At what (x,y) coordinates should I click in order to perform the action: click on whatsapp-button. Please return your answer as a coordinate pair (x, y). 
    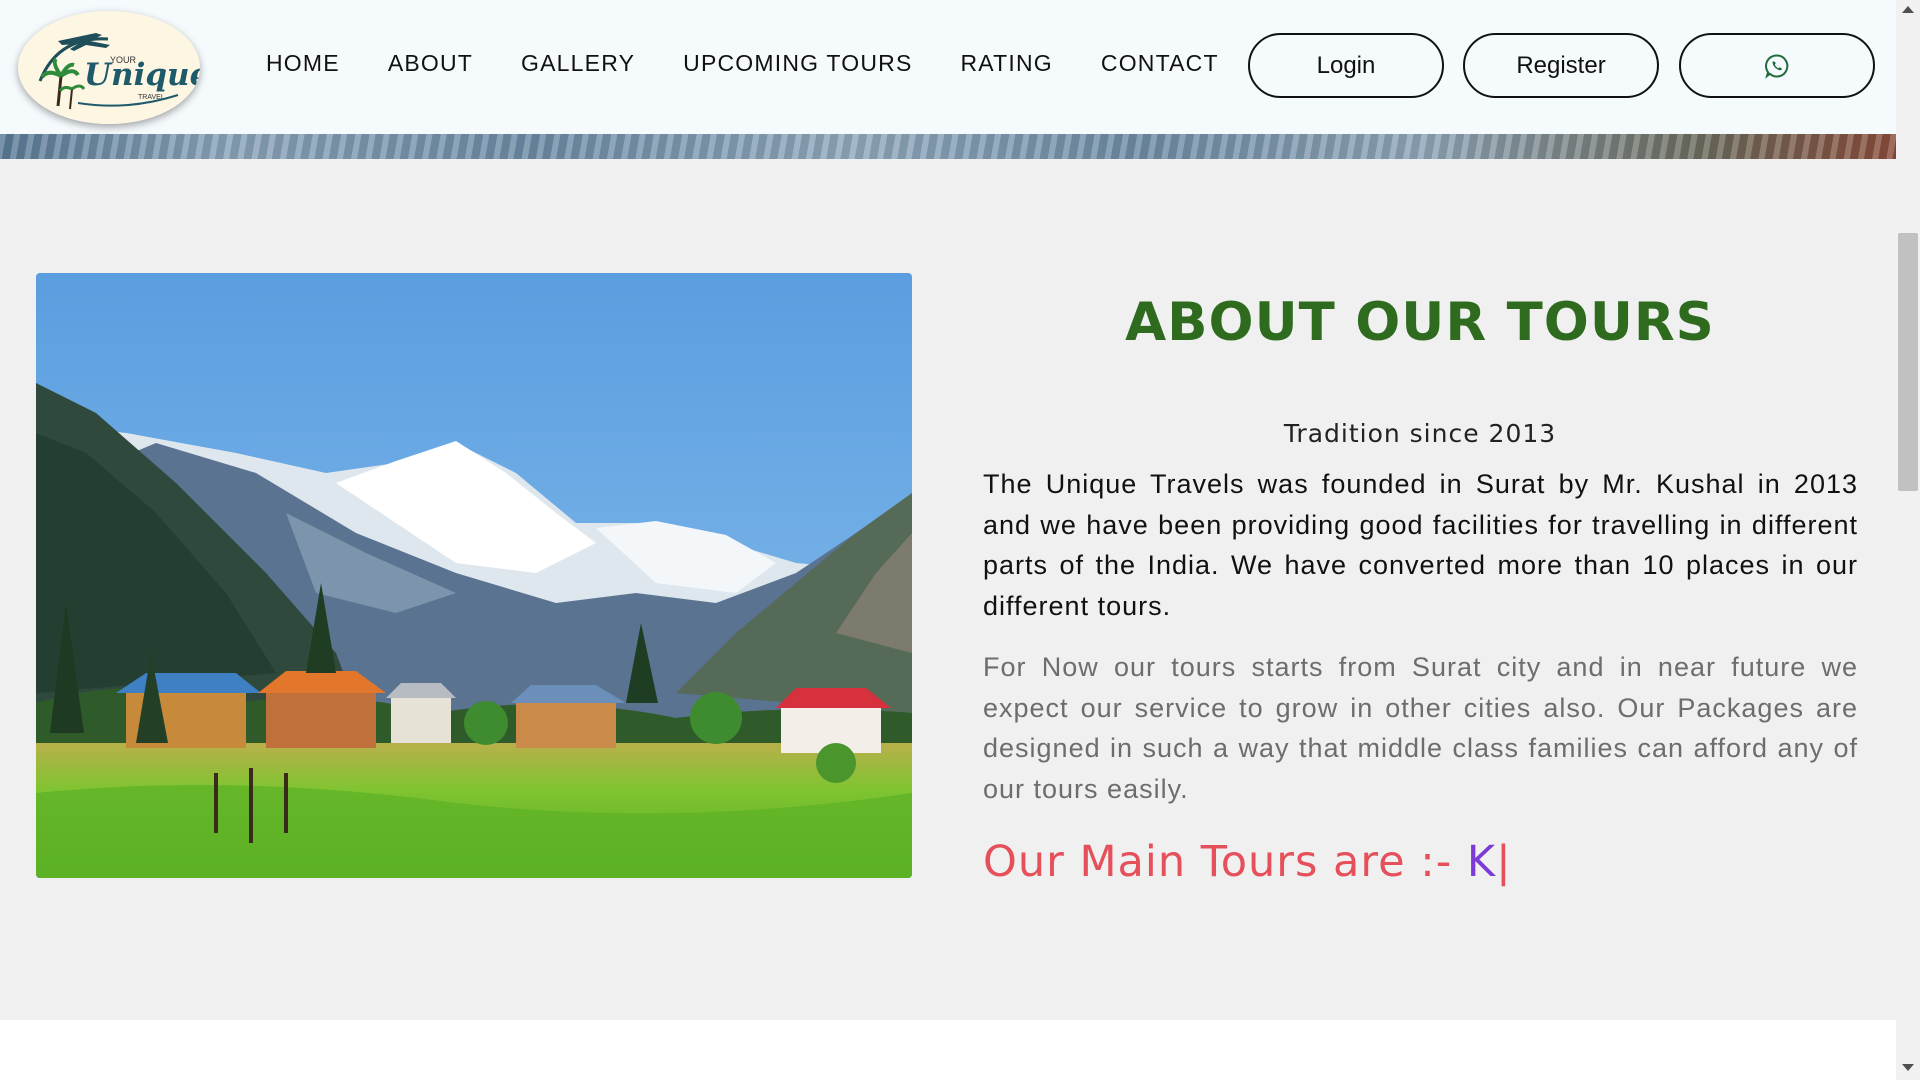
    Looking at the image, I should click on (1777, 65).